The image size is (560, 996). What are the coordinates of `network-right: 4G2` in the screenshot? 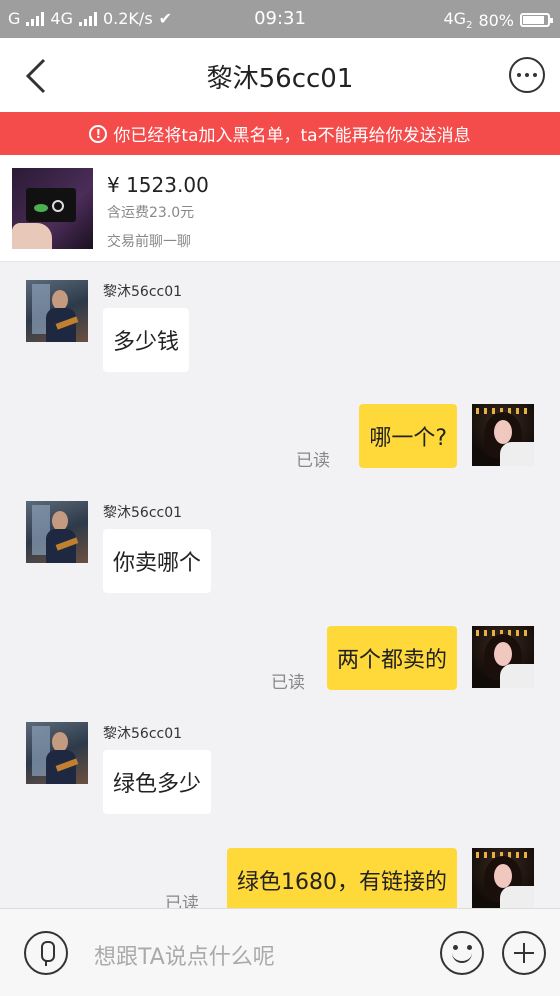 It's located at (458, 20).